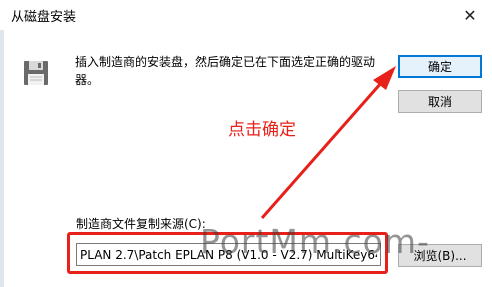 The width and height of the screenshot is (492, 287). I want to click on window-title: 从磁盘安装, so click(44, 17).